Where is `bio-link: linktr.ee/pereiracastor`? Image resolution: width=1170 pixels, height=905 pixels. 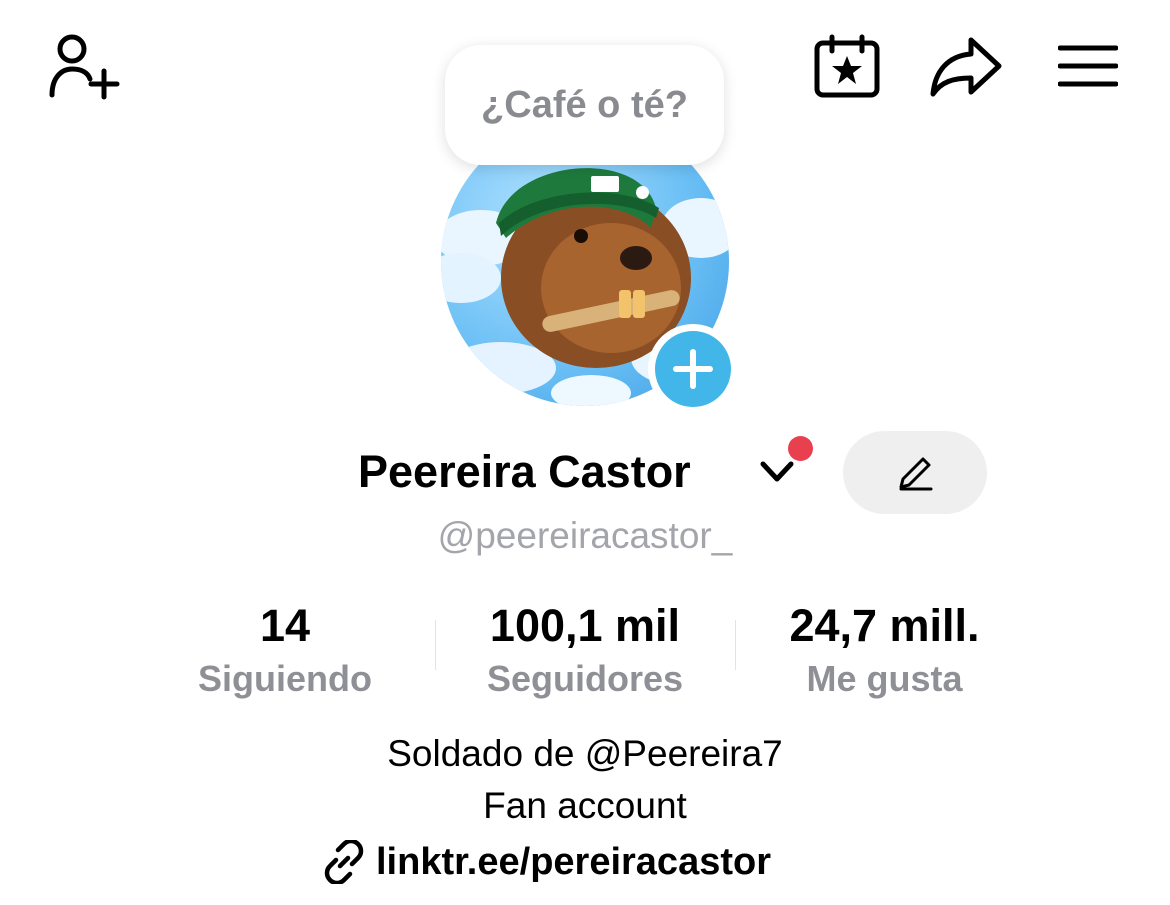
bio-link: linktr.ee/pereiracastor is located at coordinates (546, 862).